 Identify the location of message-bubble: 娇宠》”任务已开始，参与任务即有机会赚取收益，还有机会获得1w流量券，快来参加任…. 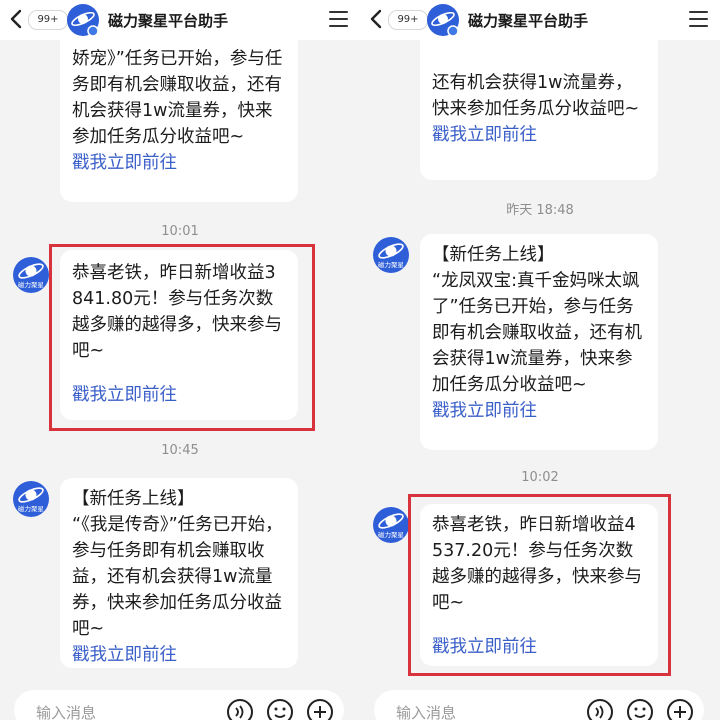
(179, 116).